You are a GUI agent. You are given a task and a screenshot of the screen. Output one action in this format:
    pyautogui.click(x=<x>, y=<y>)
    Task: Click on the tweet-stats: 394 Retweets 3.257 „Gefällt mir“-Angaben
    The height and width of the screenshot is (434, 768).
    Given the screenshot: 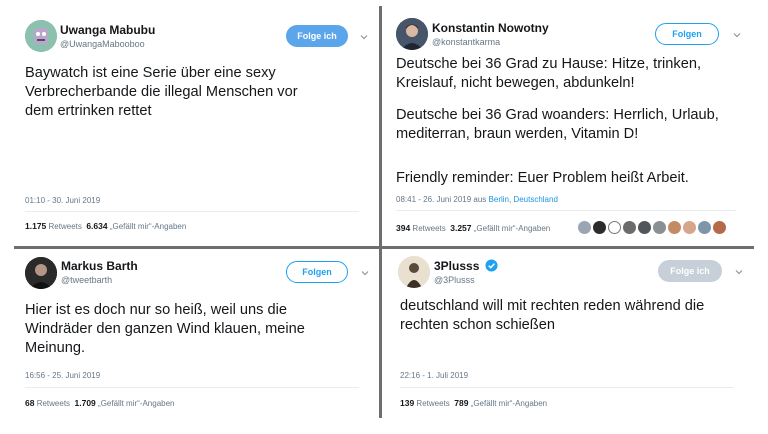 What is the action you would take?
    pyautogui.click(x=473, y=228)
    